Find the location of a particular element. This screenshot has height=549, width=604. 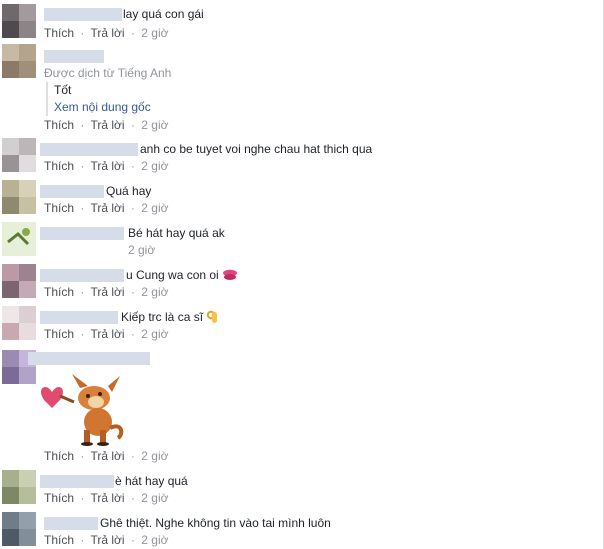

comment-text: è hát hay quá is located at coordinates (151, 481).